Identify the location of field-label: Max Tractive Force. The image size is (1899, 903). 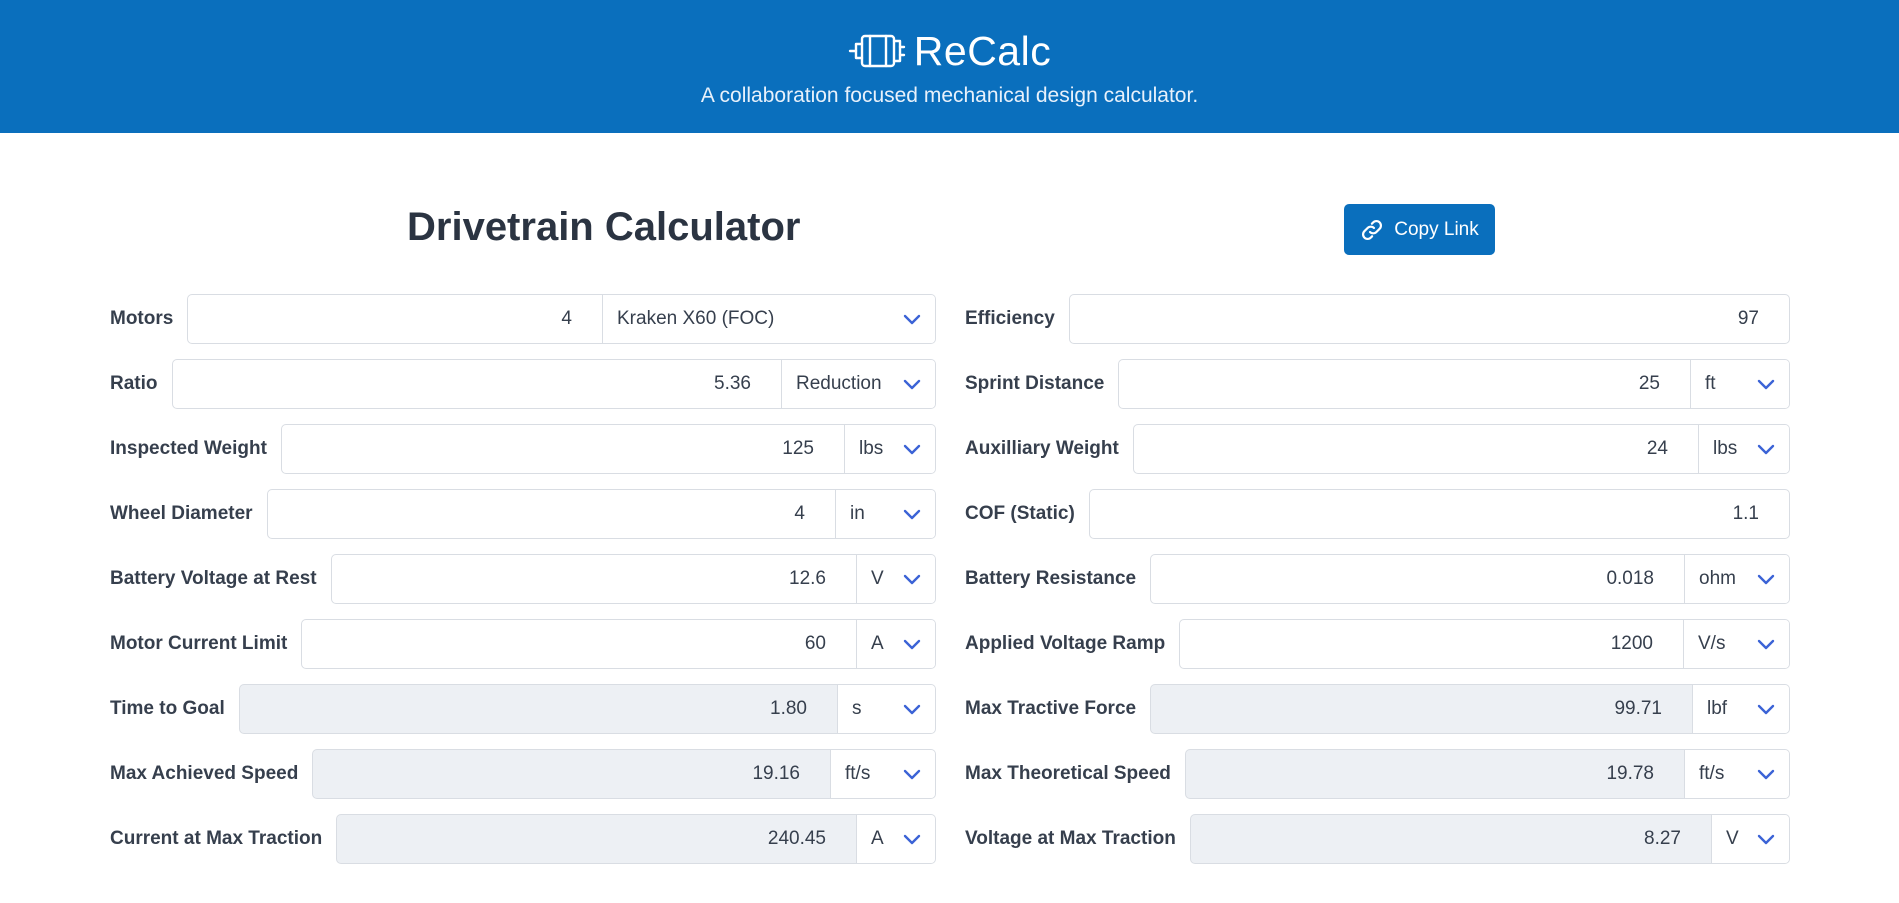
(1051, 708).